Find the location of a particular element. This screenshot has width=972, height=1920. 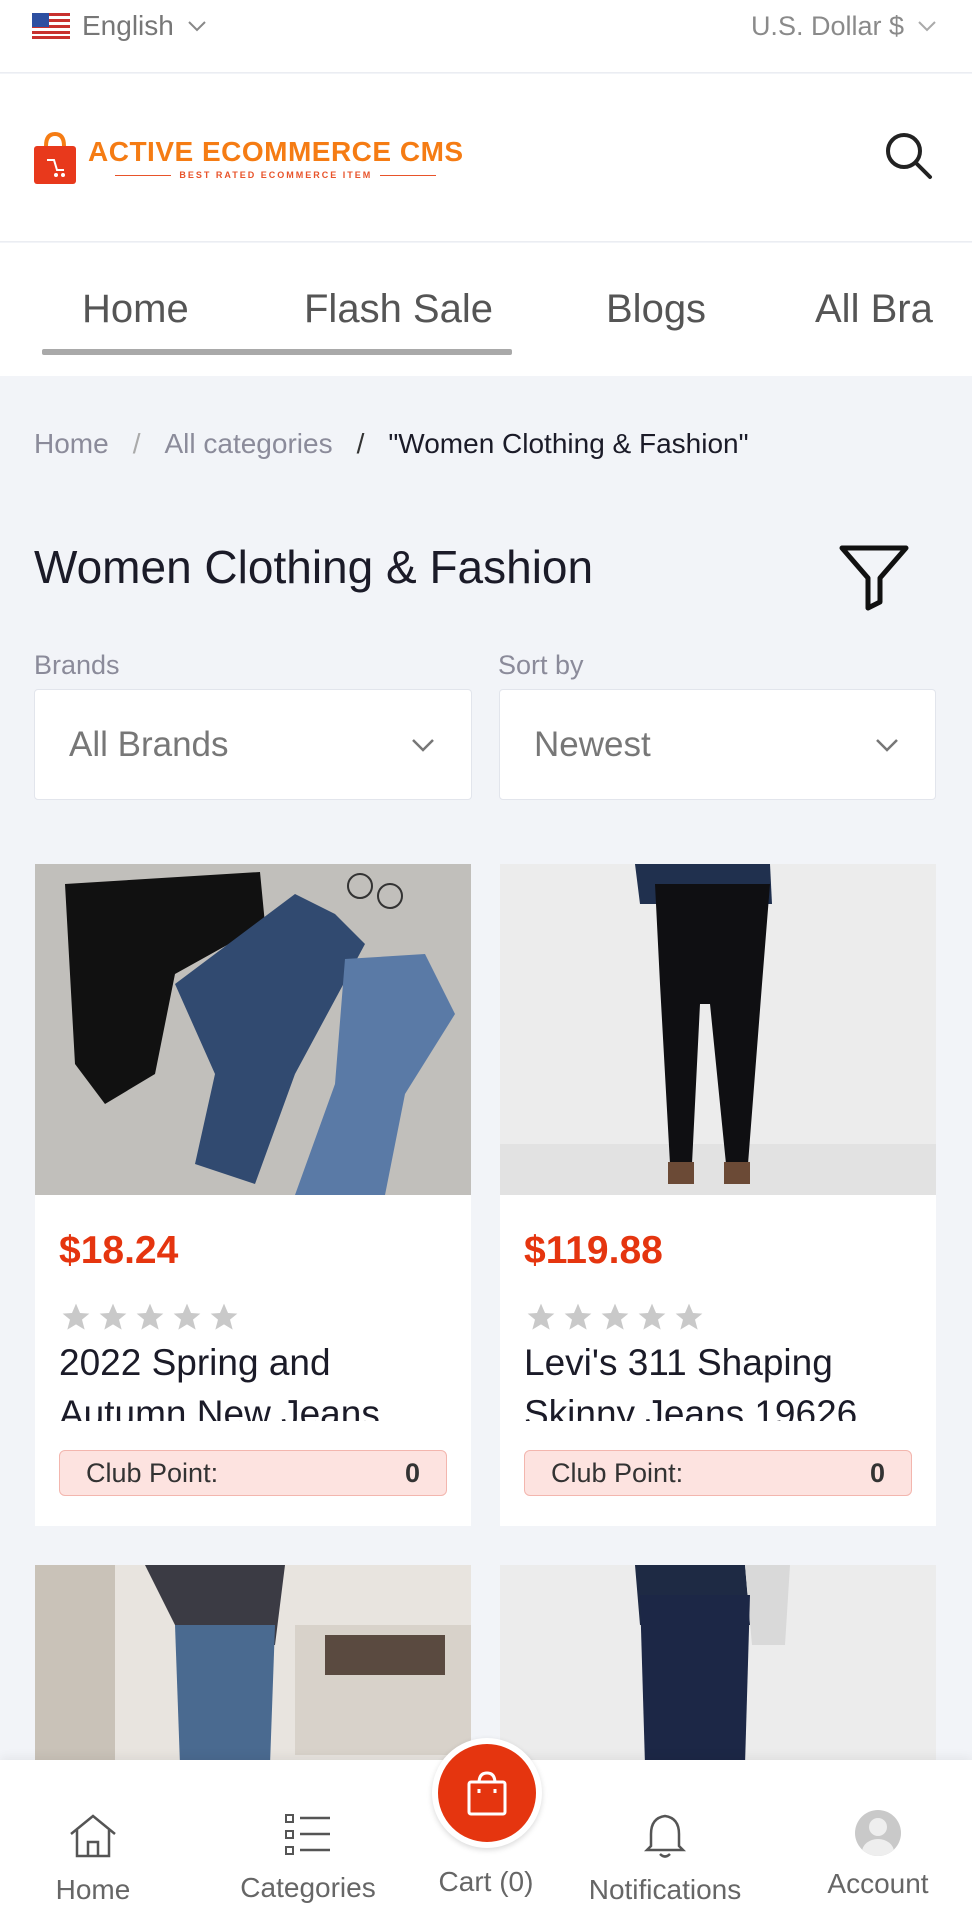

bottom-nav-home: Home is located at coordinates (93, 1840).